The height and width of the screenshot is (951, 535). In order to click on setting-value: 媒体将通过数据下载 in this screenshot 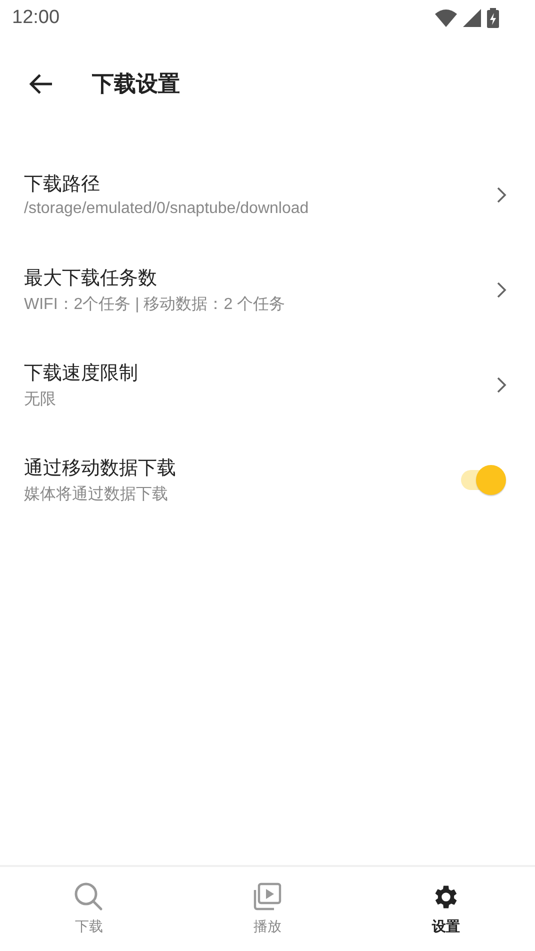, I will do `click(96, 494)`.